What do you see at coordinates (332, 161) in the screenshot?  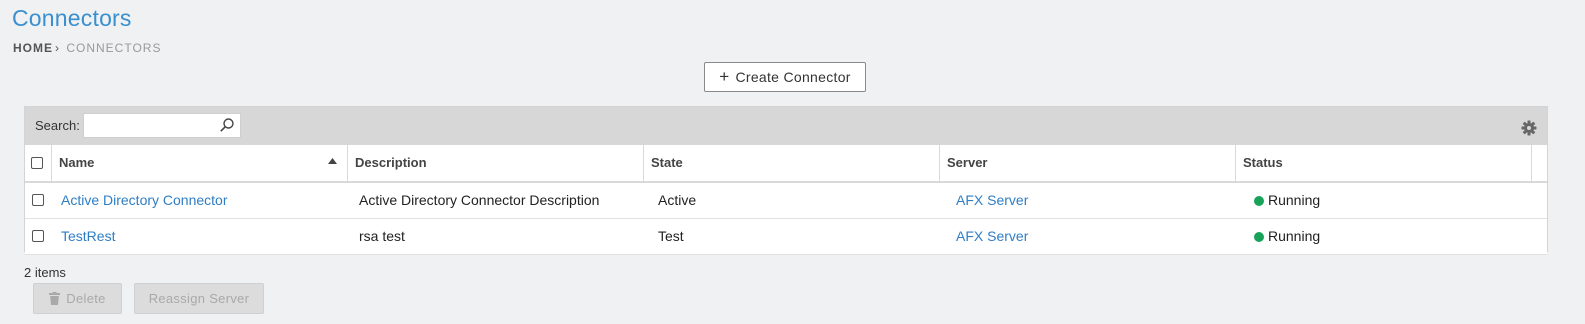 I see `sort-ascending-icon` at bounding box center [332, 161].